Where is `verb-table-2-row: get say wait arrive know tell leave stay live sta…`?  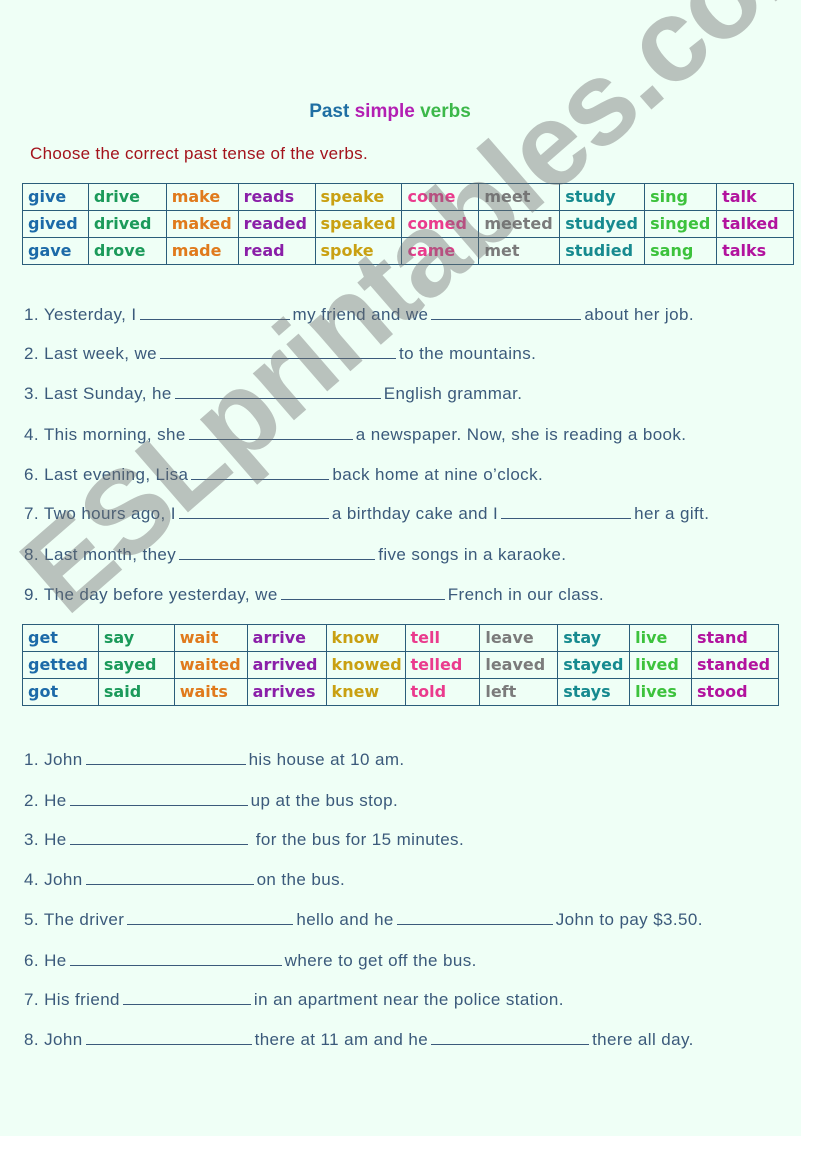
verb-table-2-row: get say wait arrive know tell leave stay live sta… is located at coordinates (400, 638).